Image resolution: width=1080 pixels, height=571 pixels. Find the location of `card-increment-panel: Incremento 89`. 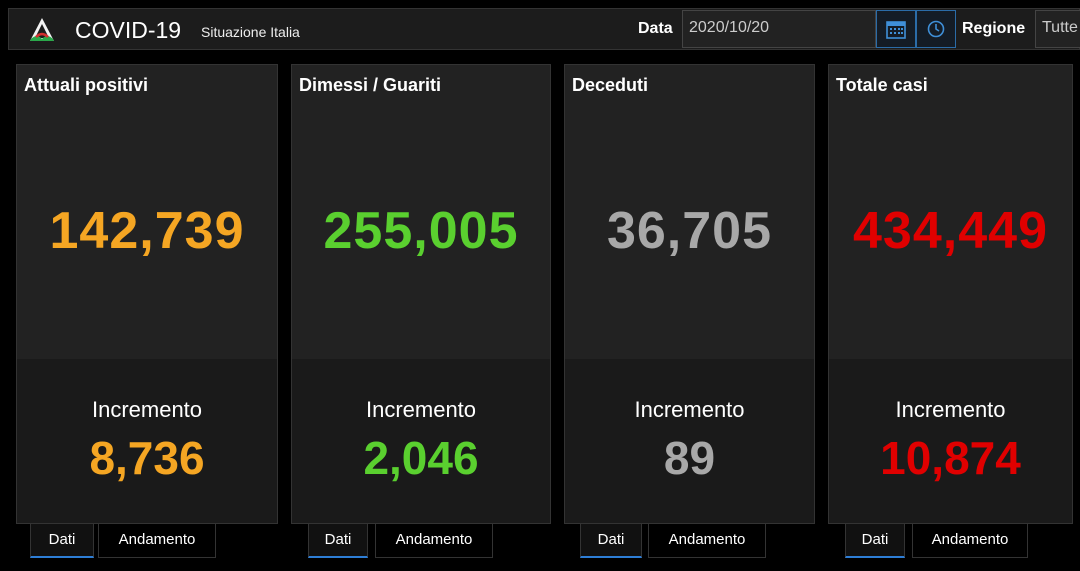

card-increment-panel: Incremento 89 is located at coordinates (689, 441).